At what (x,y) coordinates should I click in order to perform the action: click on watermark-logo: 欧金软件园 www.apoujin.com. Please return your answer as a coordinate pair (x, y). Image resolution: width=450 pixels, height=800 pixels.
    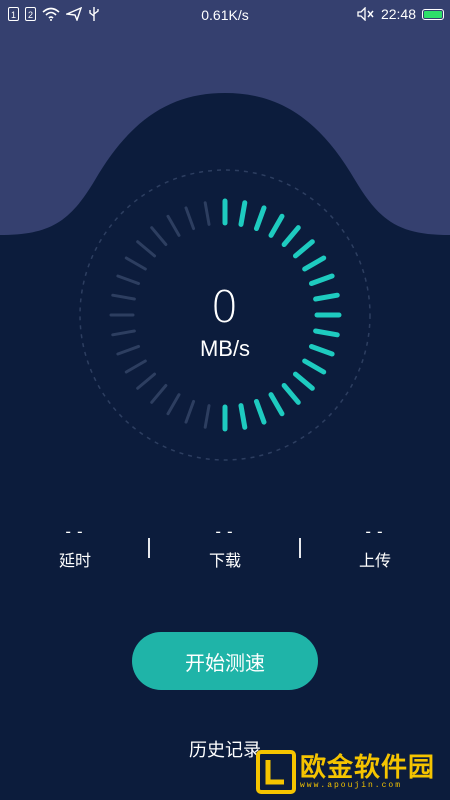
    Looking at the image, I should click on (351, 772).